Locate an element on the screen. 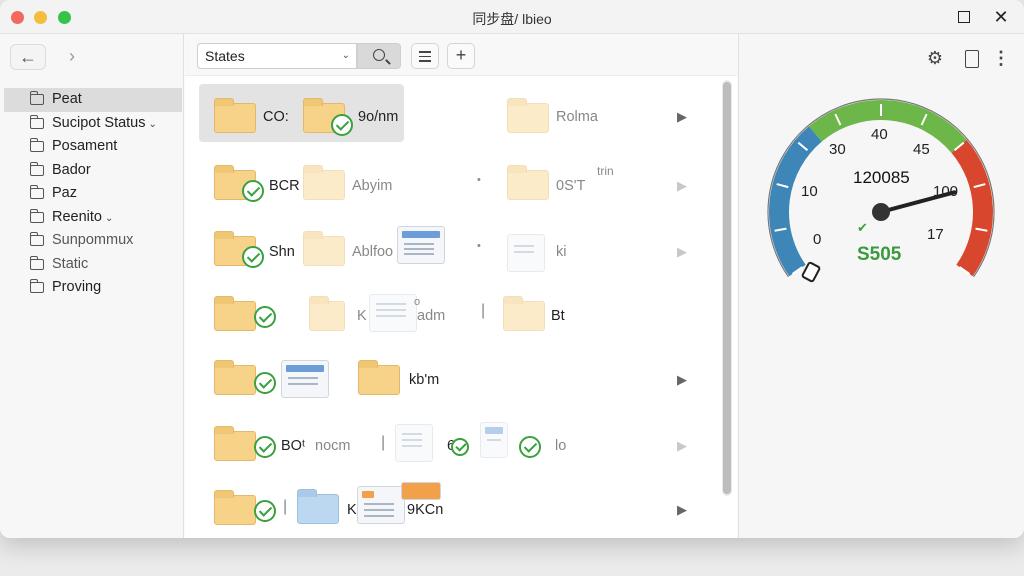 The height and width of the screenshot is (576, 1024). gauge-tick-label: 10 is located at coordinates (809, 191).